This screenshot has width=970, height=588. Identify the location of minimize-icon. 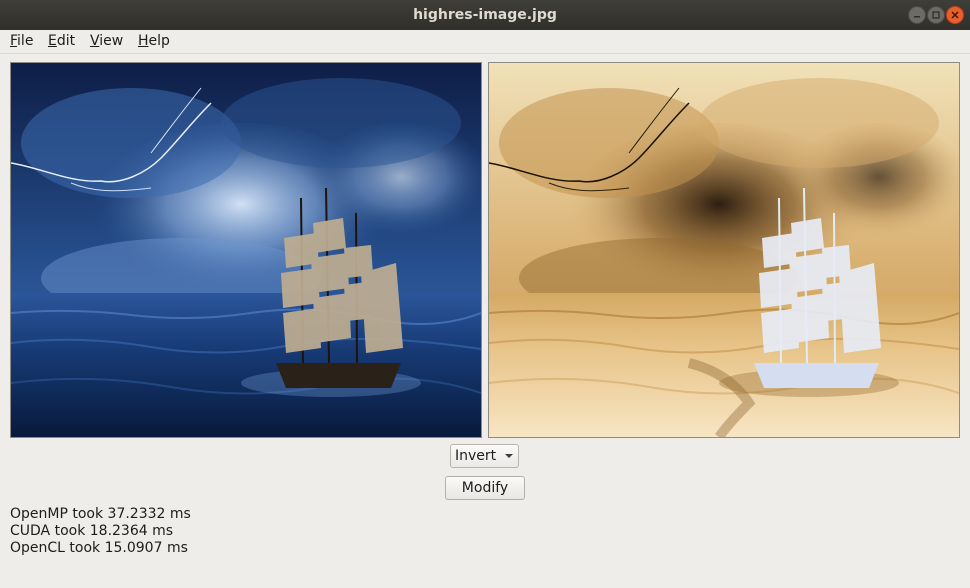
(917, 17).